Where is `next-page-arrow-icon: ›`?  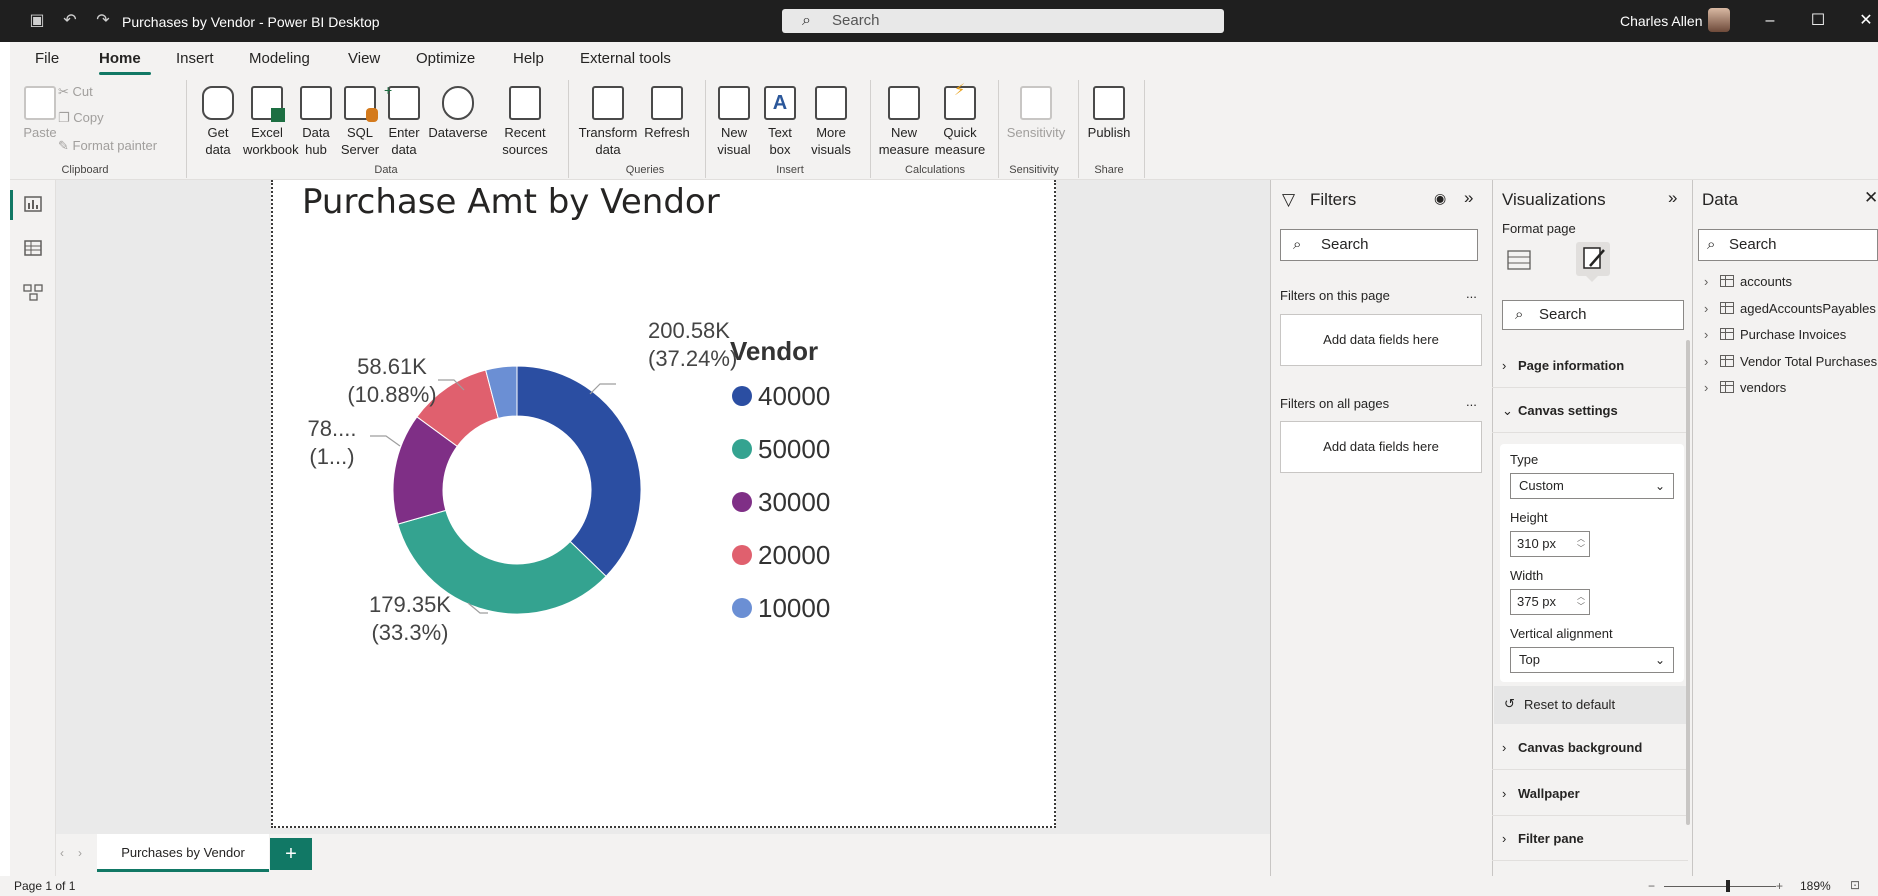
next-page-arrow-icon: › is located at coordinates (80, 853).